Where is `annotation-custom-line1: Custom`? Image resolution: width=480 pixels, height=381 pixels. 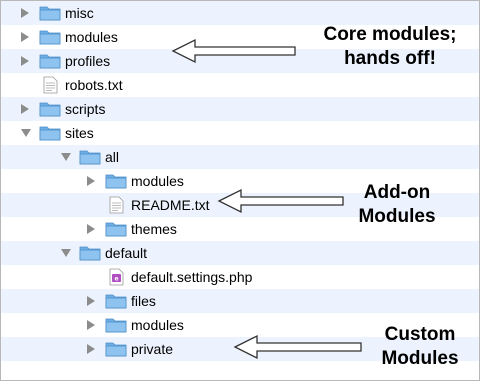 annotation-custom-line1: Custom is located at coordinates (420, 334).